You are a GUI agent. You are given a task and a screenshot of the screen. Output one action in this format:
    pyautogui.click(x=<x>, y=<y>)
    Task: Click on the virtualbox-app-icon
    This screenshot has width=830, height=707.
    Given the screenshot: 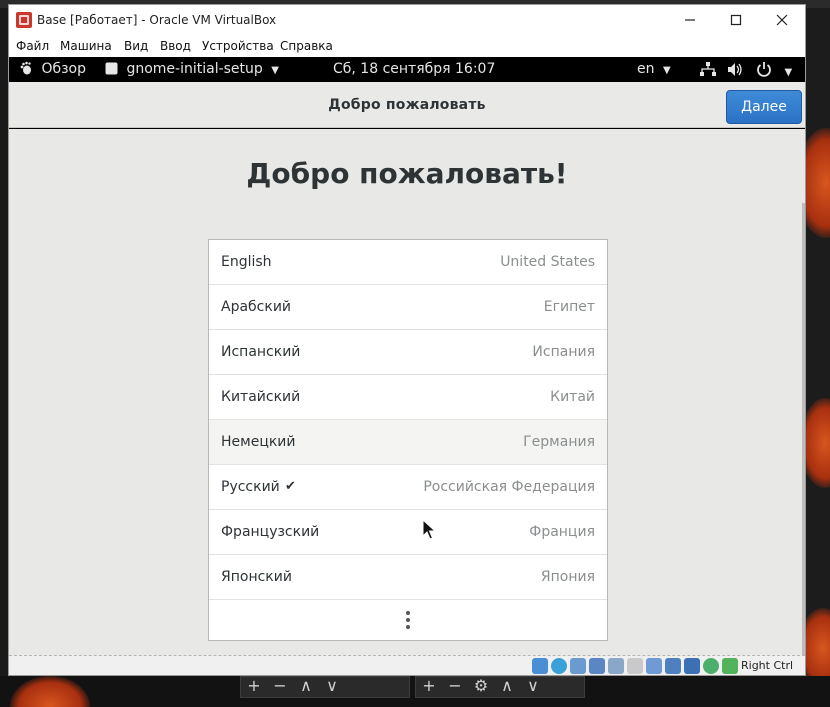 What is the action you would take?
    pyautogui.click(x=24, y=20)
    